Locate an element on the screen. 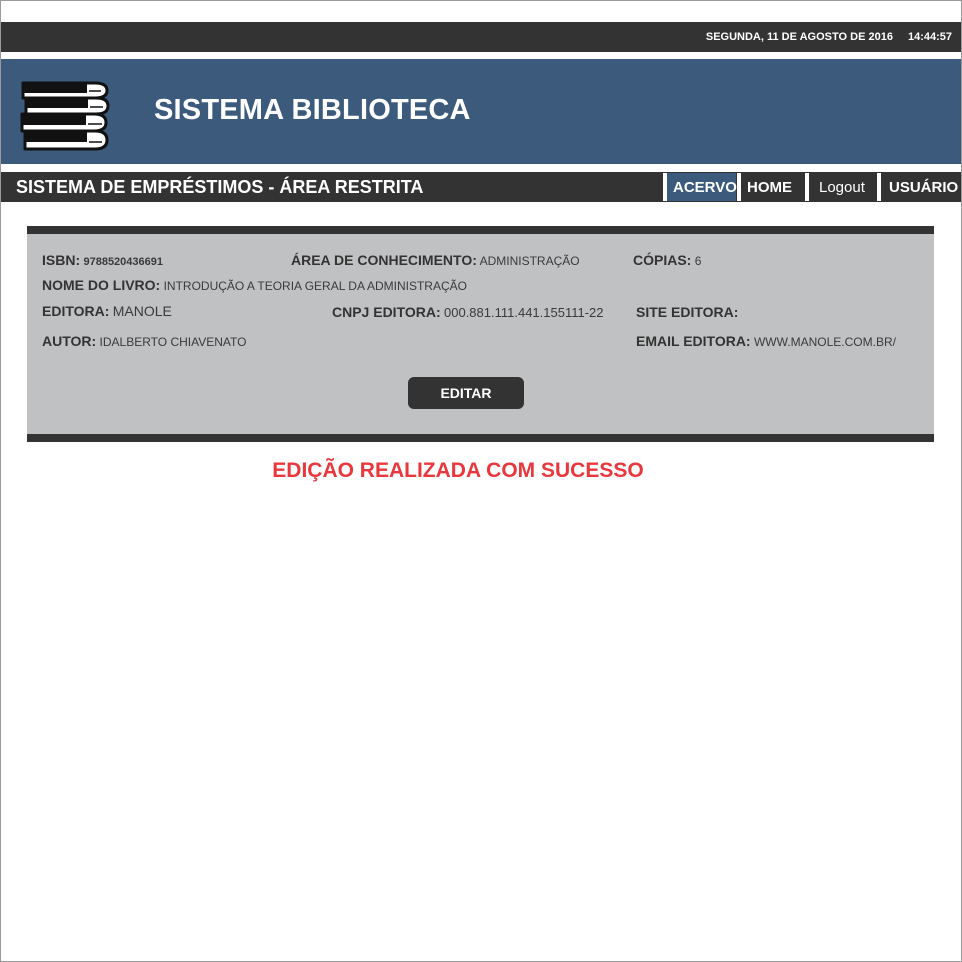 The image size is (962, 962). current-time: 14:44:57 is located at coordinates (929, 37).